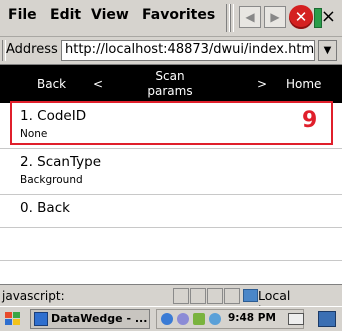  Describe the element at coordinates (178, 15) in the screenshot. I see `menu-favorites: Favorites` at that location.